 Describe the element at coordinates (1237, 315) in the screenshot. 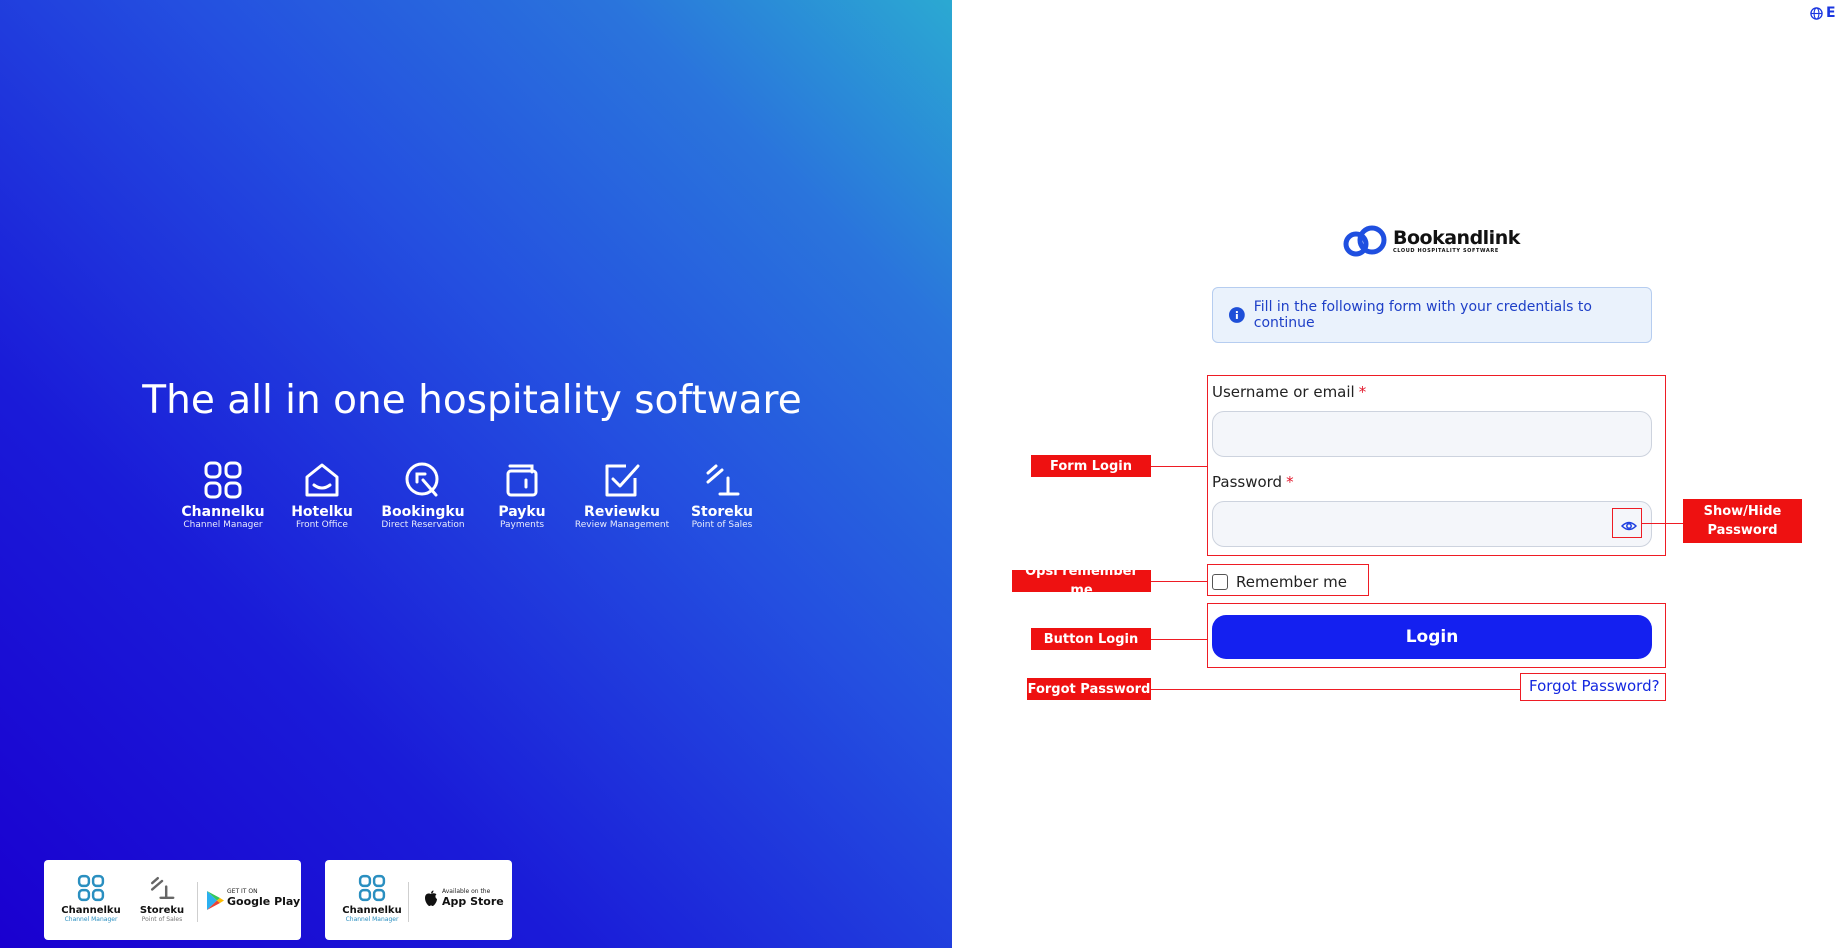

I see `info-circle-icon` at that location.